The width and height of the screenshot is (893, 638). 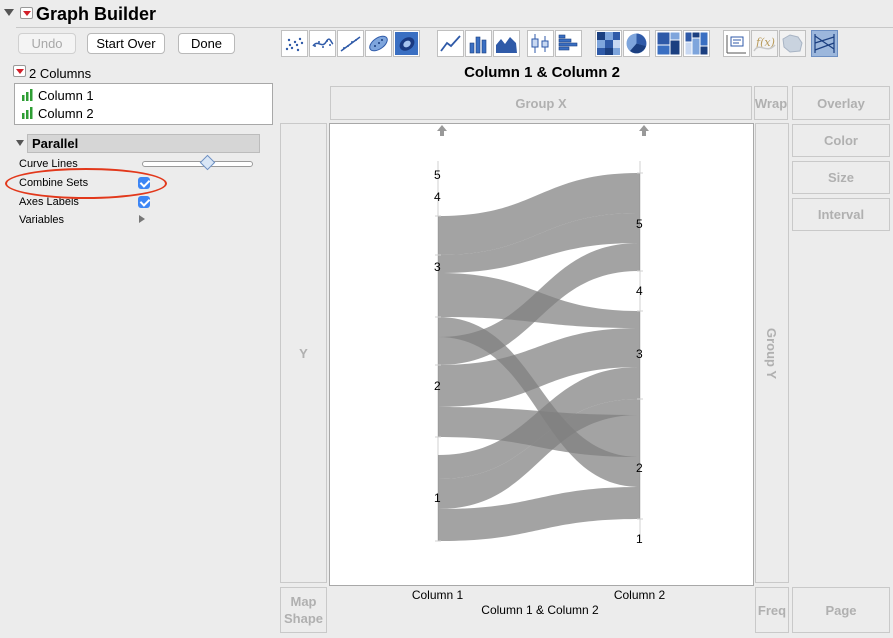 I want to click on wrap-zone: Wrap, so click(x=771, y=103).